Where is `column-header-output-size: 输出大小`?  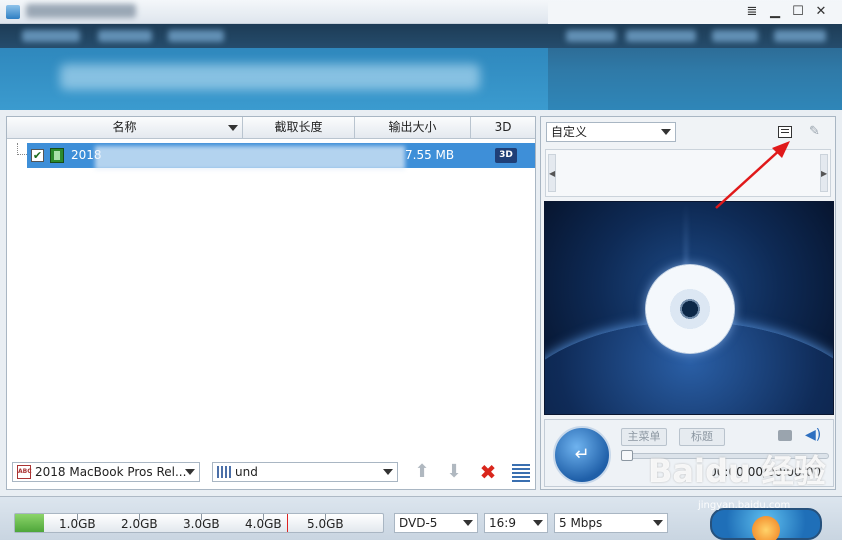 column-header-output-size: 输出大小 is located at coordinates (413, 128).